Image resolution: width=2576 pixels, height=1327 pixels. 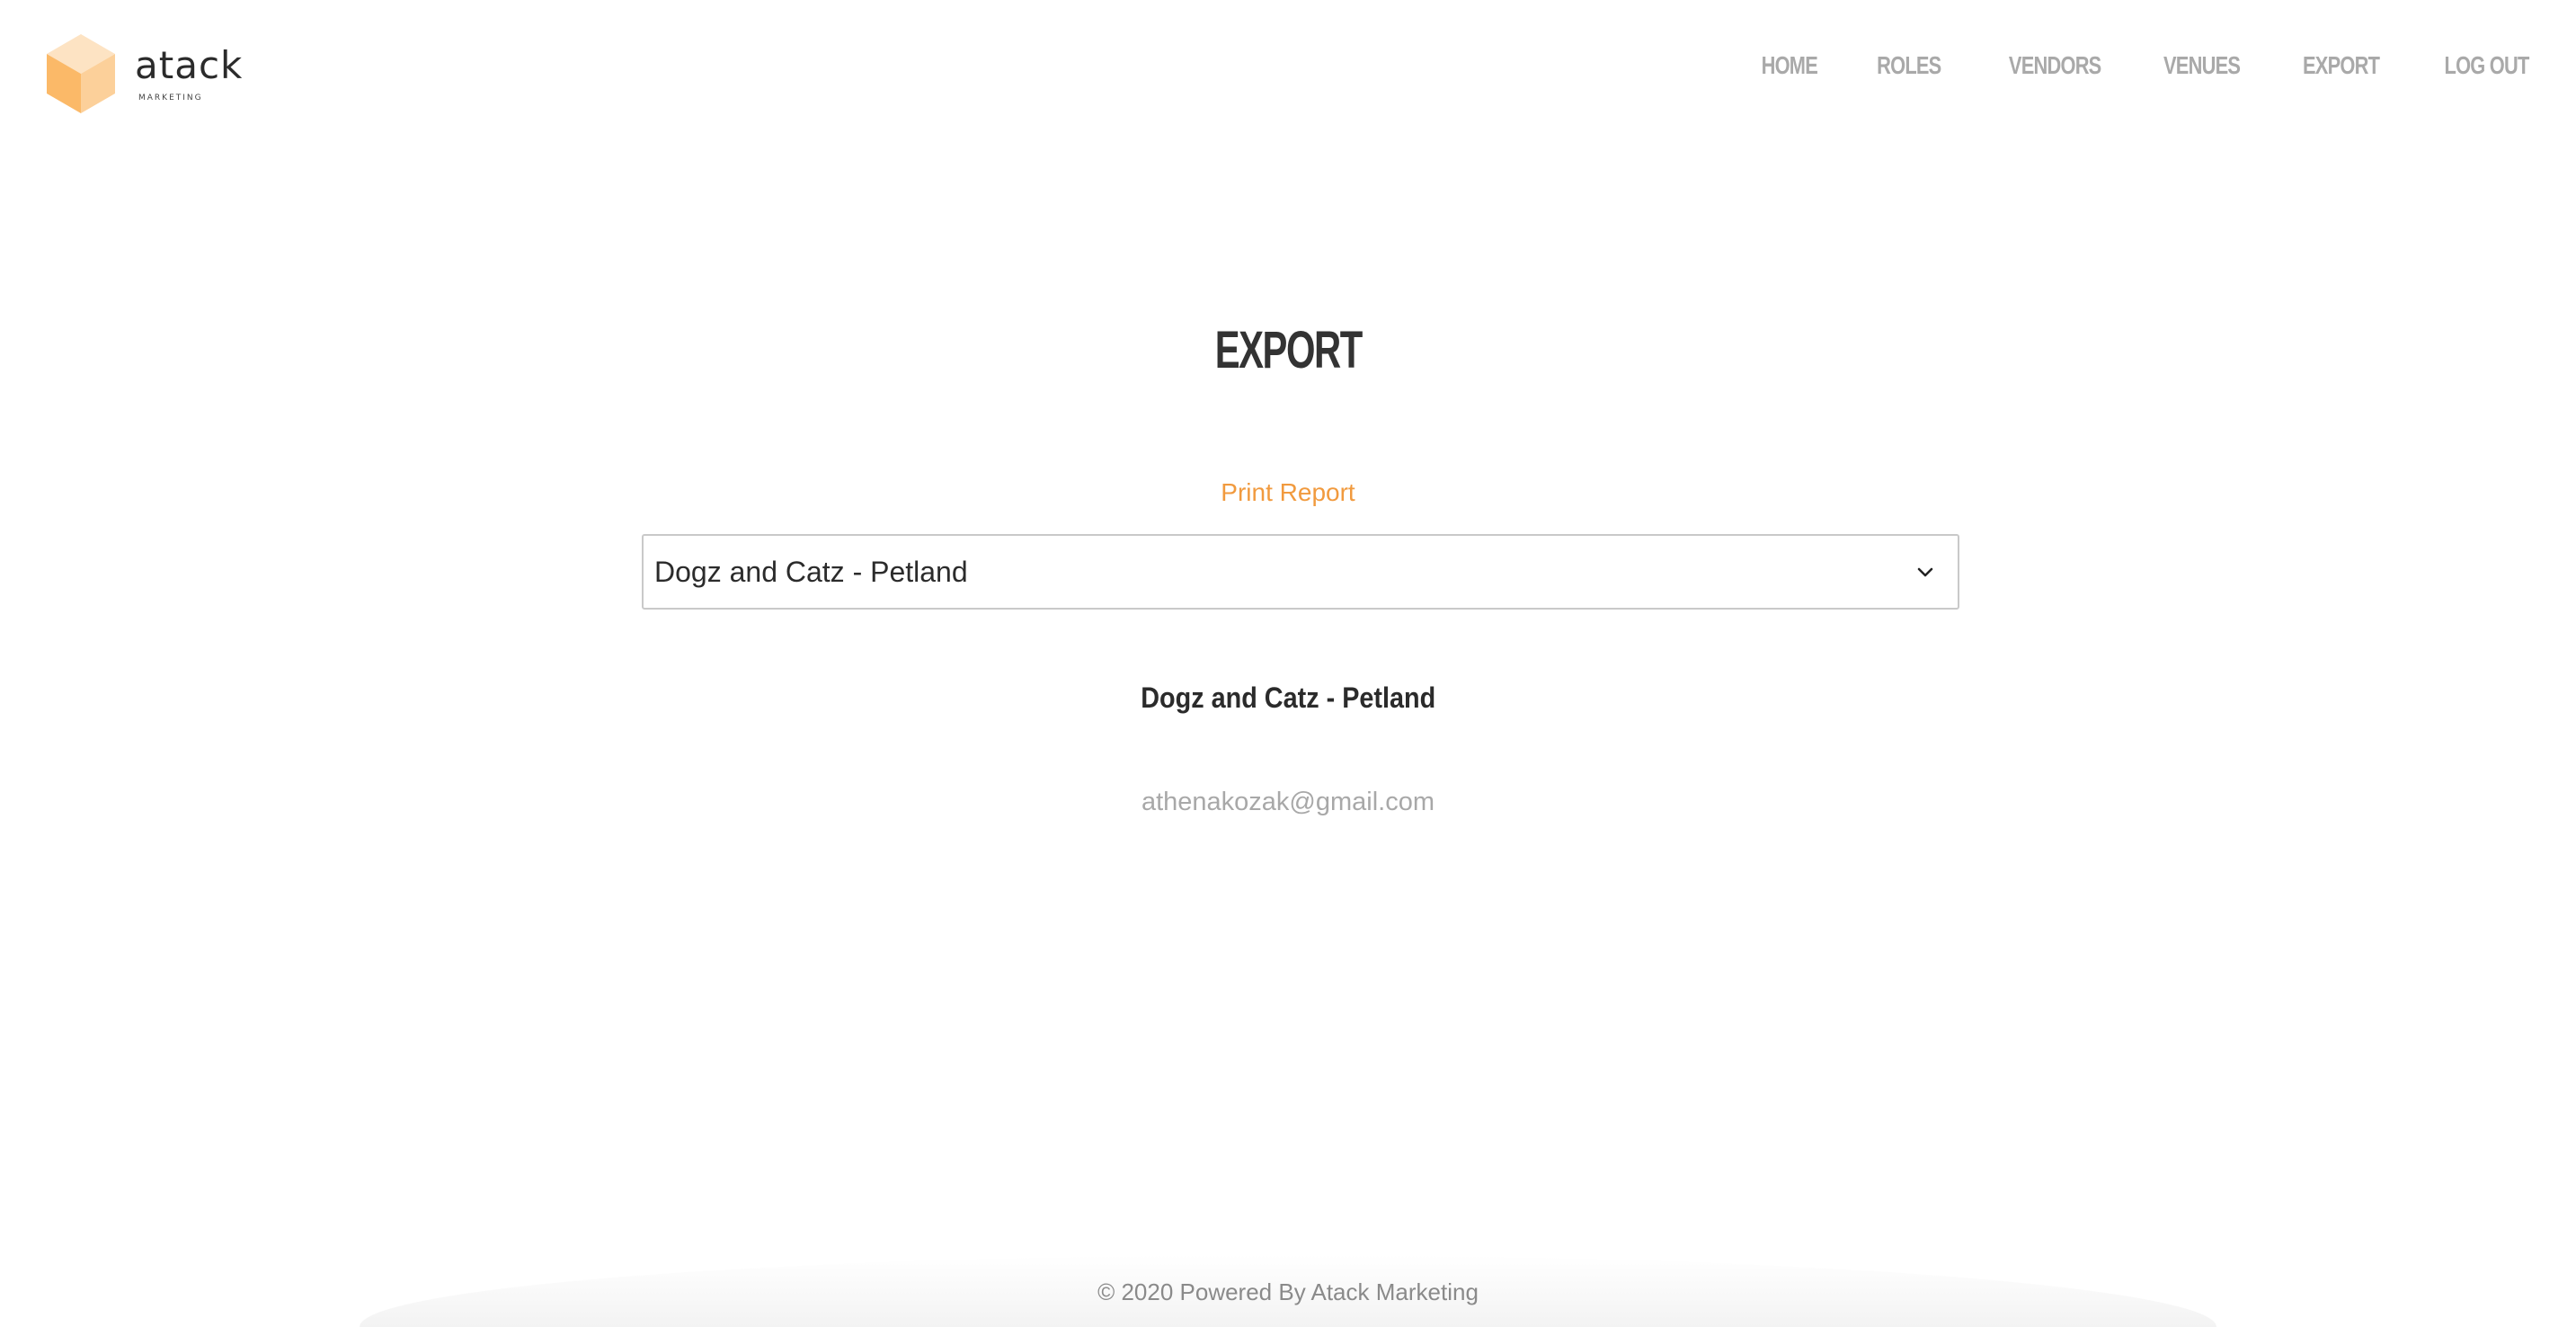 I want to click on record-name-text: Dogz and Catz - Petland, so click(x=1287, y=697).